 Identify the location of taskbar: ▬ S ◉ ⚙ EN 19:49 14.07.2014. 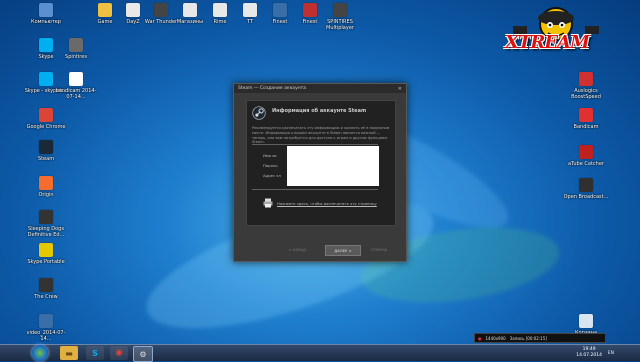
(320, 353).